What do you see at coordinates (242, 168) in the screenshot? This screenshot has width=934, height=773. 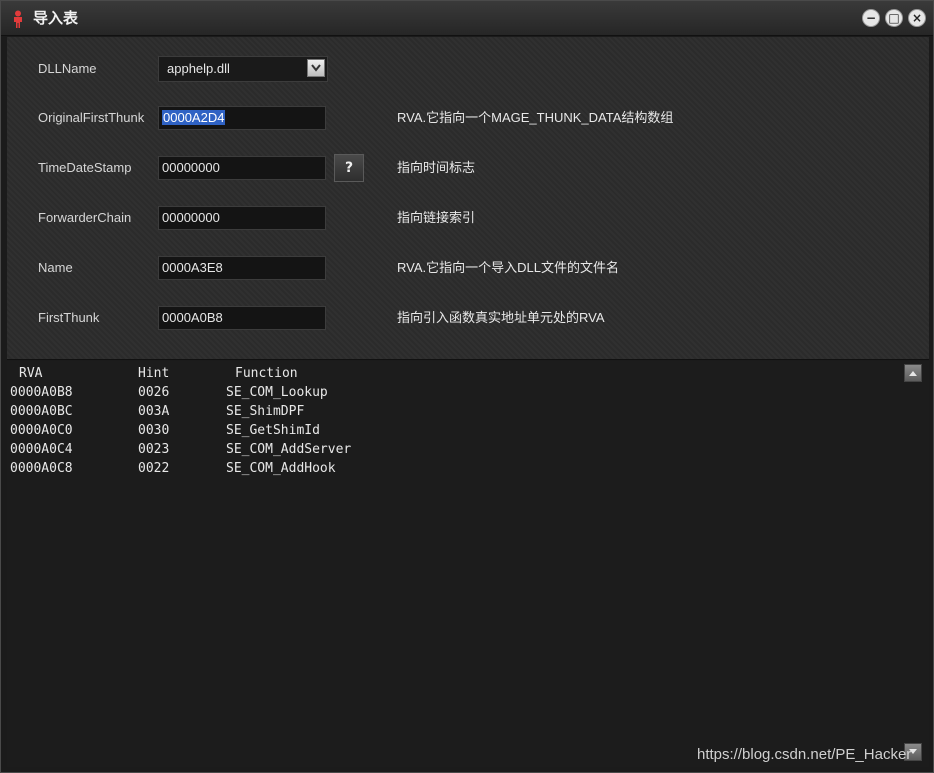 I see `time-date-stamp-field: 00000000` at bounding box center [242, 168].